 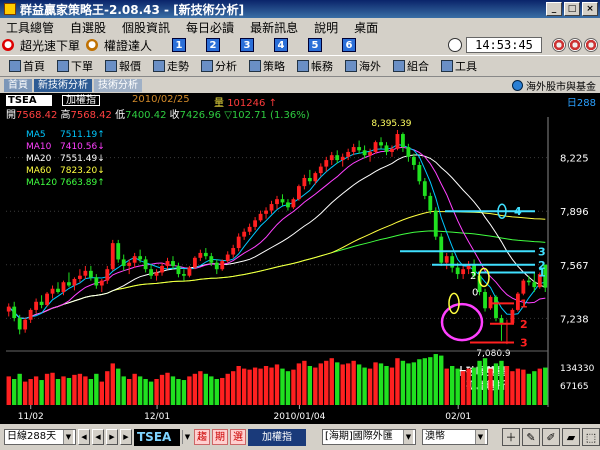 What do you see at coordinates (247, 45) in the screenshot?
I see `layout-button-3: 3` at bounding box center [247, 45].